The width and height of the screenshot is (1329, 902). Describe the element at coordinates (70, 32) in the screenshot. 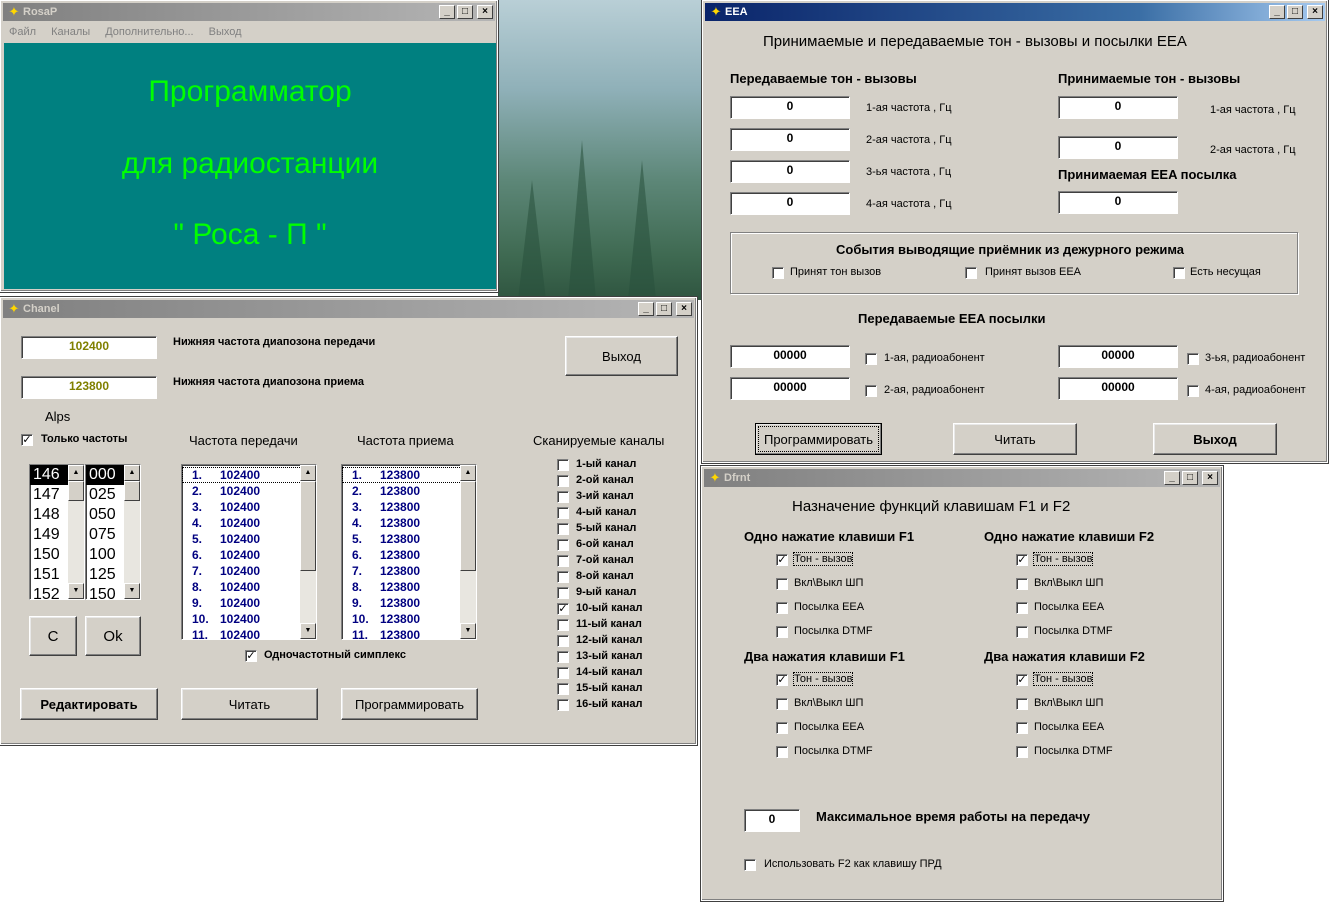

I see `menu-channels: Каналы` at that location.